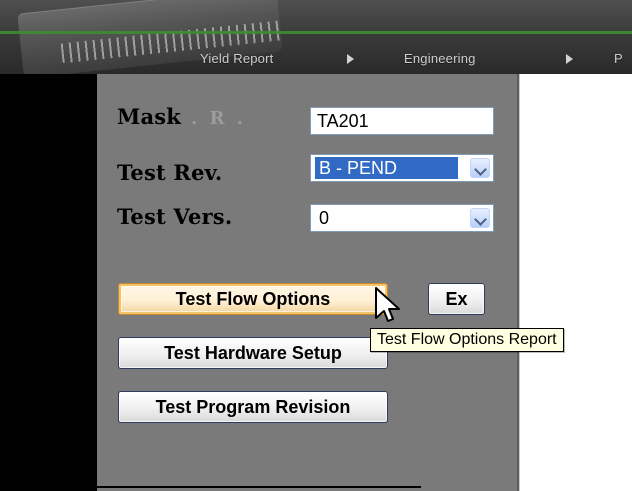  I want to click on header-accent-line, so click(316, 32).